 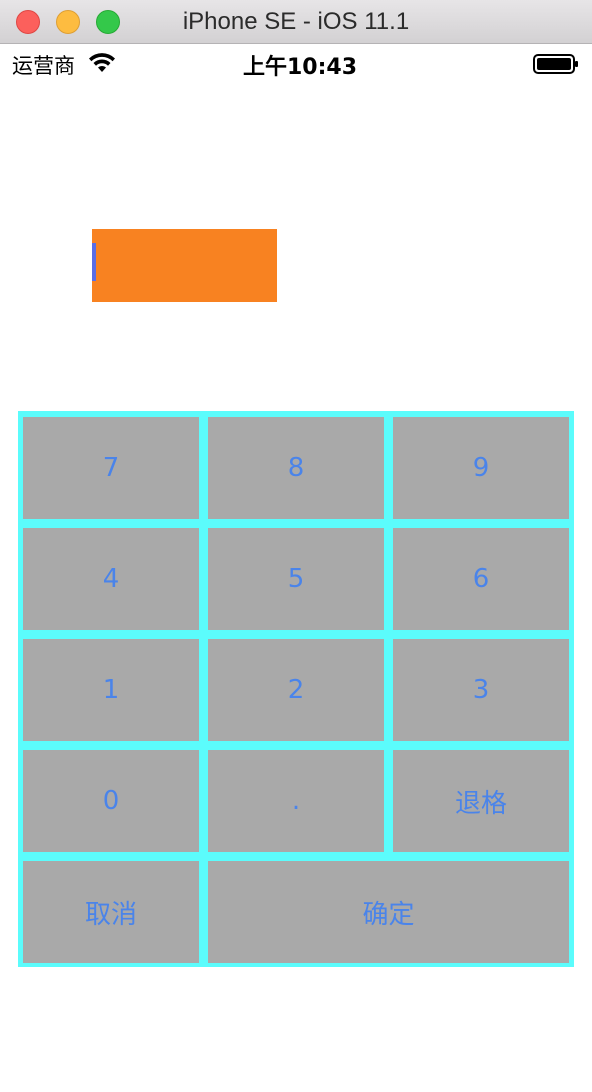 I want to click on key-decimal-point: ., so click(x=296, y=801).